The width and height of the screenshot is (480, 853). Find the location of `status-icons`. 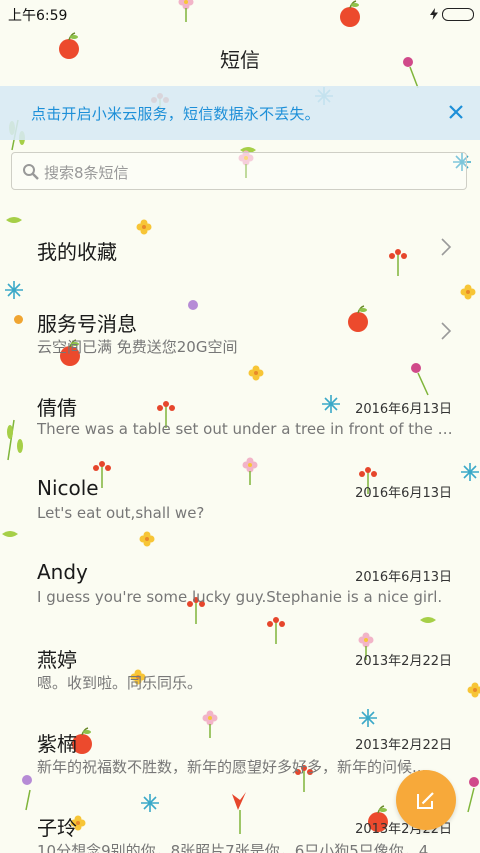

status-icons is located at coordinates (452, 14).